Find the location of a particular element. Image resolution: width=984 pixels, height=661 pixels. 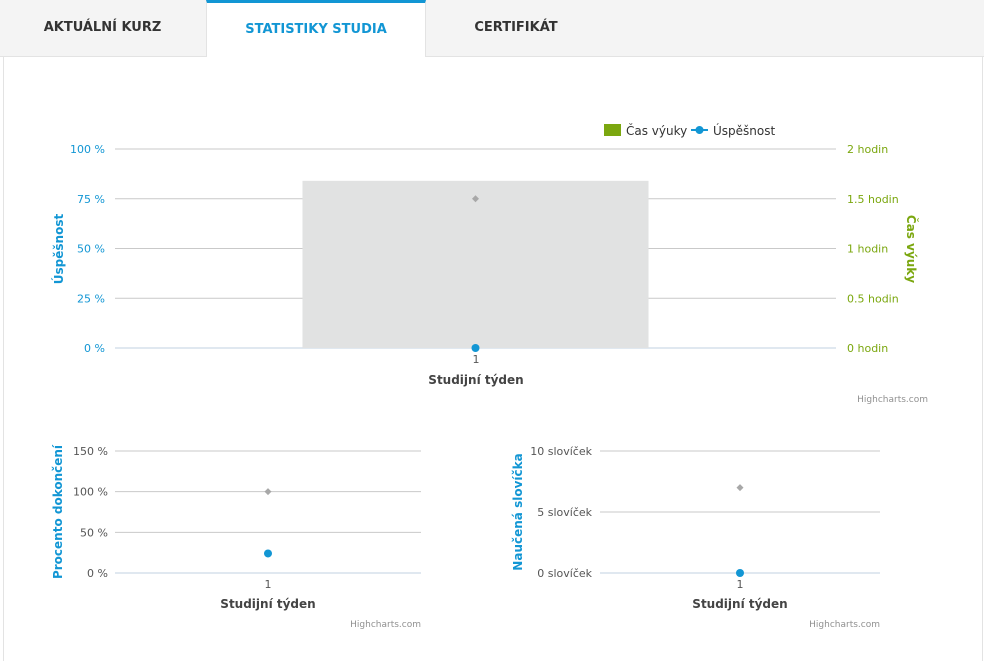

main-chart-success-point is located at coordinates (475, 348).